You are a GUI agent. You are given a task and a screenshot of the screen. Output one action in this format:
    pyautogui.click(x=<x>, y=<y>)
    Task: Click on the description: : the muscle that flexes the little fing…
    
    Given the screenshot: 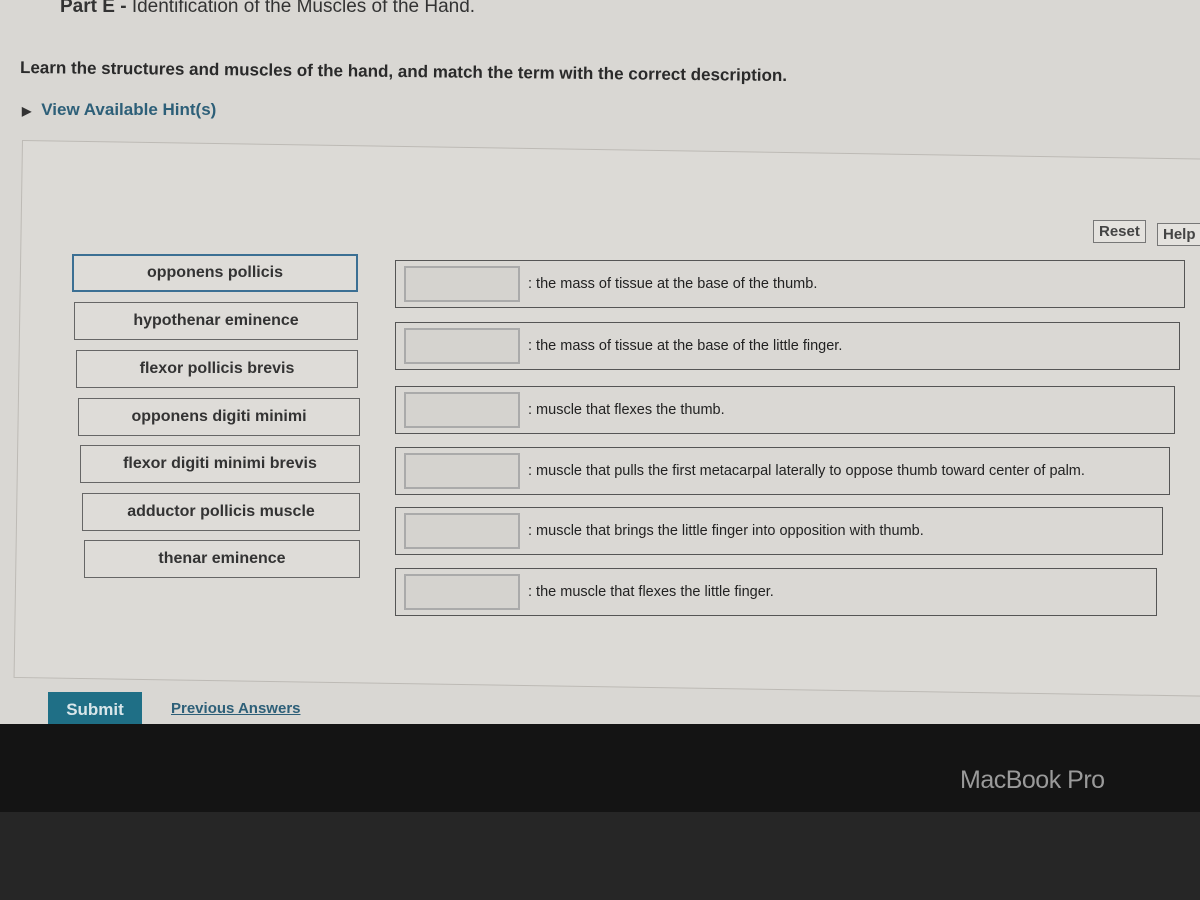 What is the action you would take?
    pyautogui.click(x=651, y=592)
    